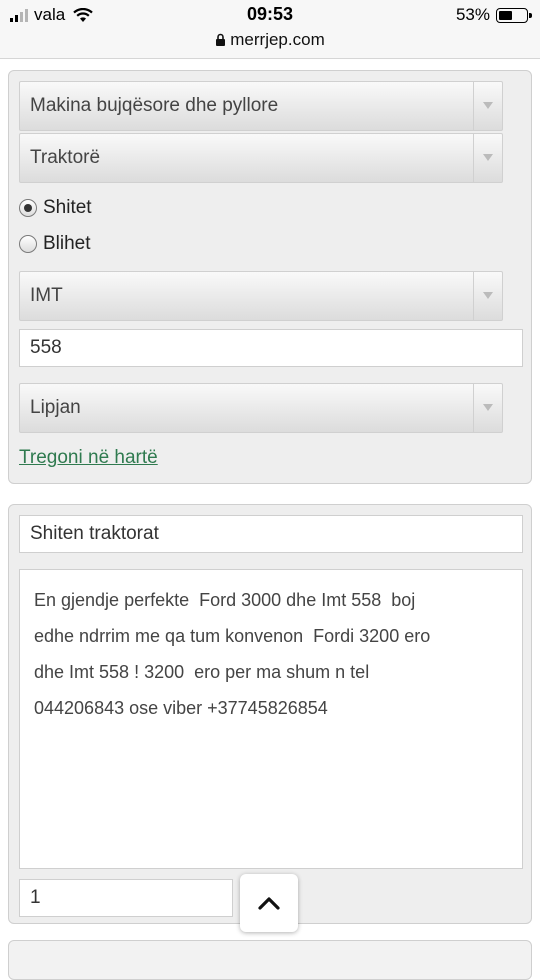 The width and height of the screenshot is (540, 980). I want to click on address-bar: merrjep.com, so click(270, 40).